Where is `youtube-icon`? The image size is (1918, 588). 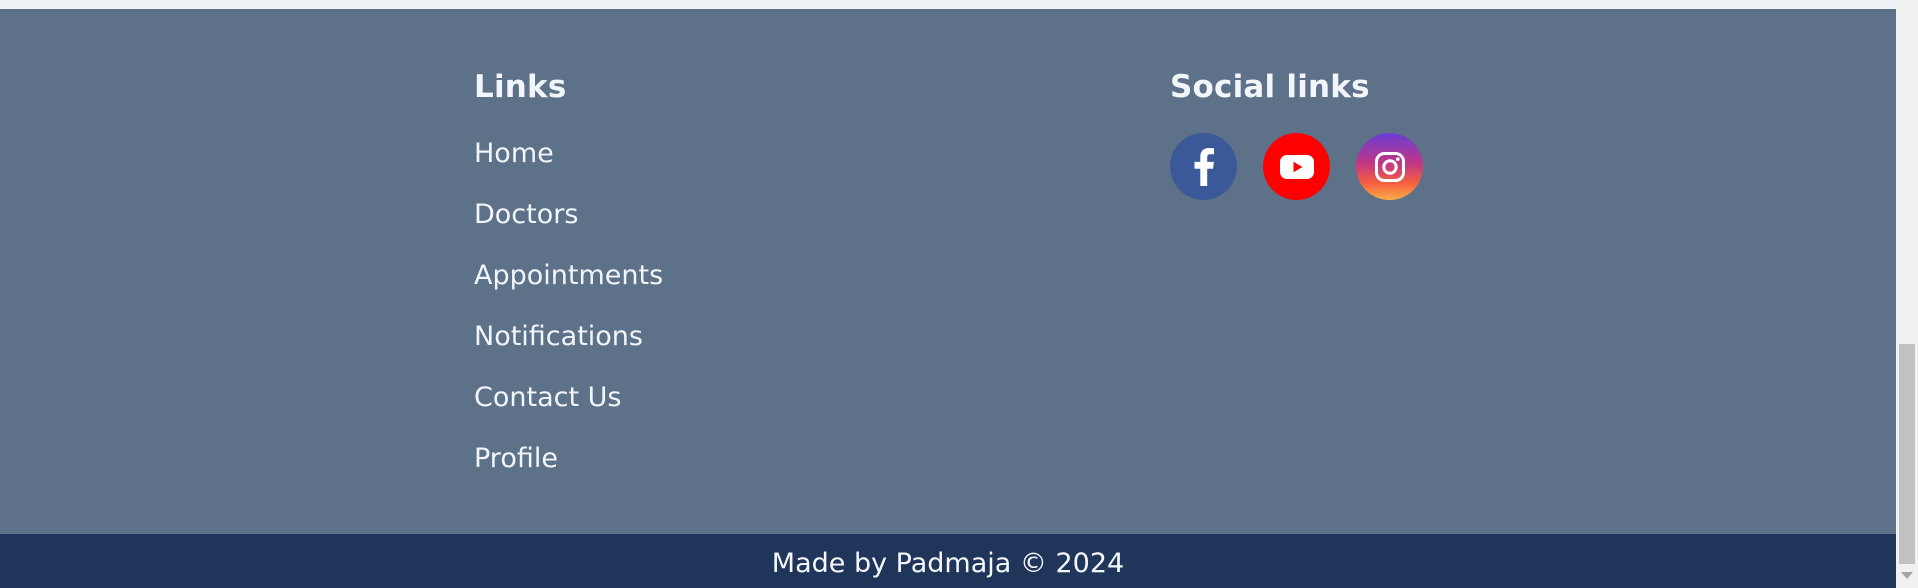
youtube-icon is located at coordinates (1296, 166).